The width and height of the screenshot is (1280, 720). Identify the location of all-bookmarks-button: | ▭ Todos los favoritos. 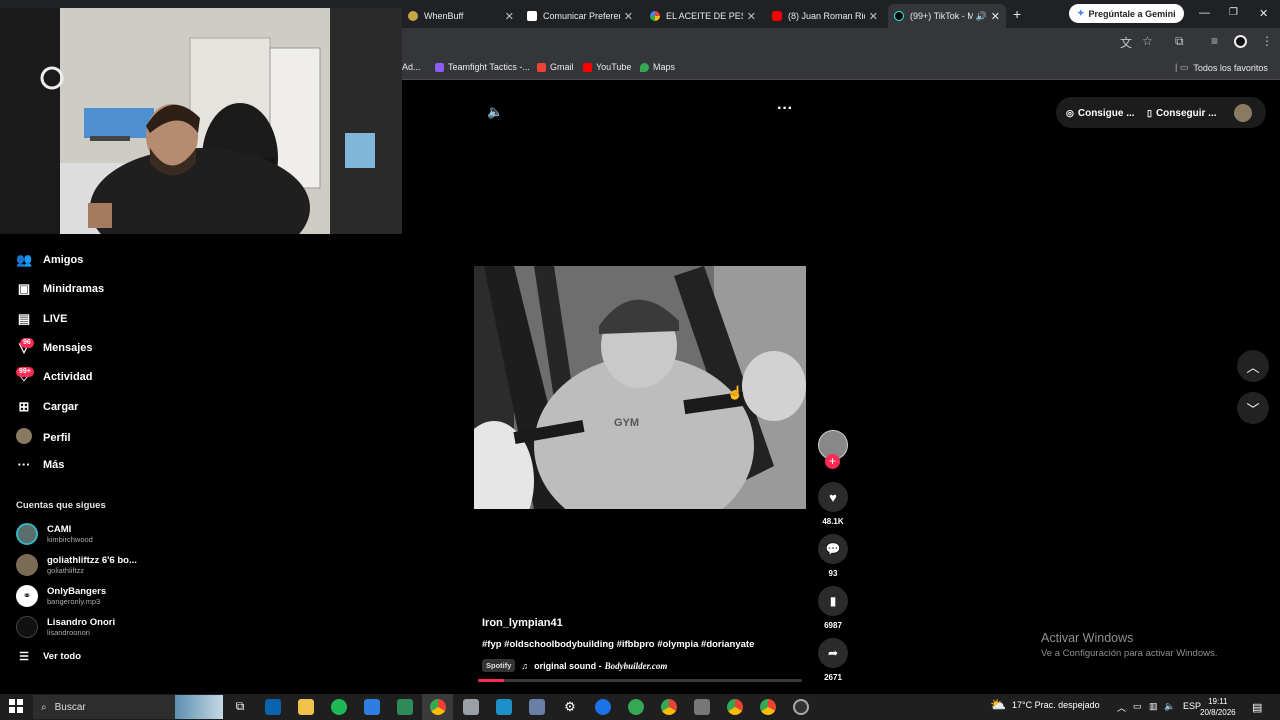
(1221, 67).